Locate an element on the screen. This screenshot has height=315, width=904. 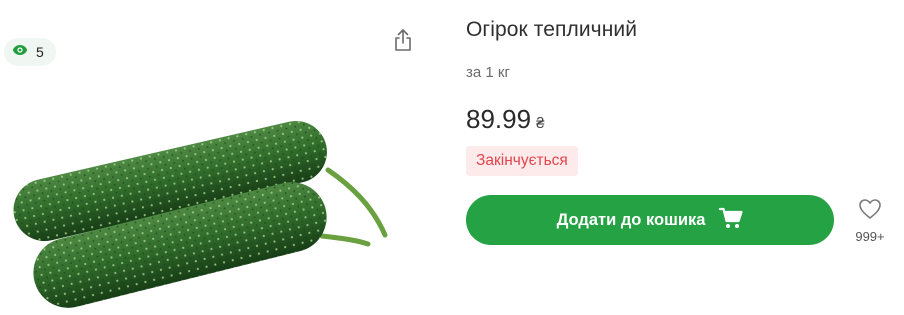
currency-symbol: ₴ is located at coordinates (540, 123).